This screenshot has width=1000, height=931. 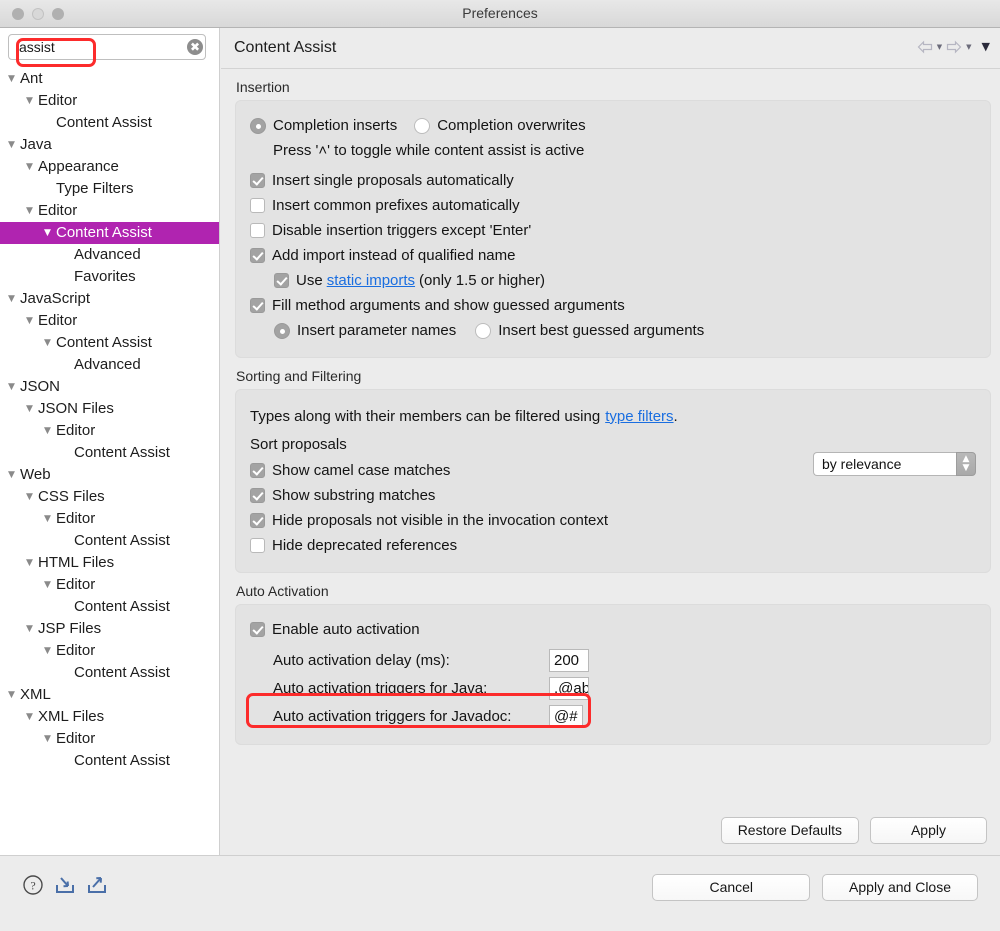 What do you see at coordinates (789, 830) in the screenshot?
I see `restore-defaults-button: Restore Defaults` at bounding box center [789, 830].